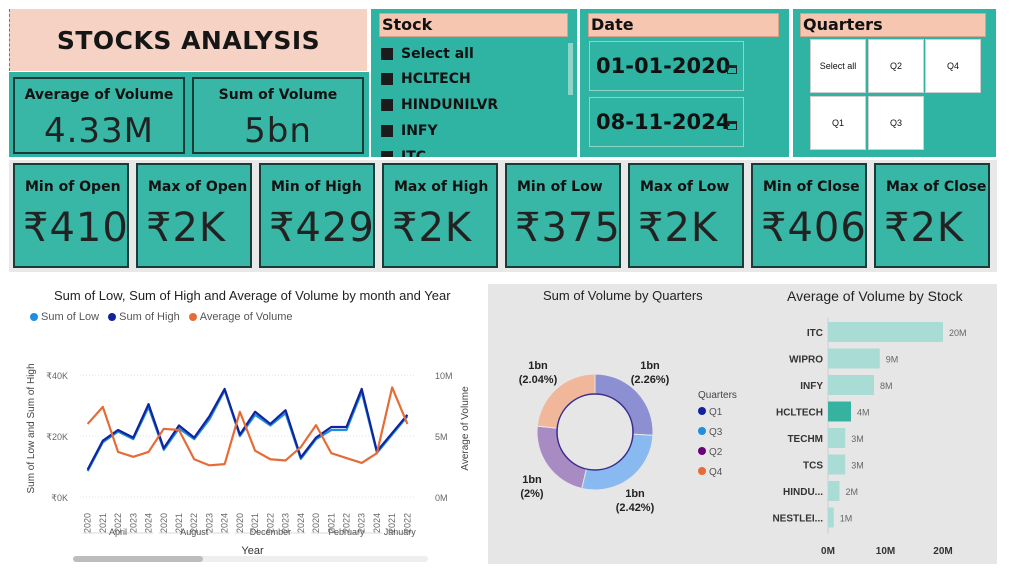  What do you see at coordinates (885, 332) in the screenshot?
I see `bar-itc` at bounding box center [885, 332].